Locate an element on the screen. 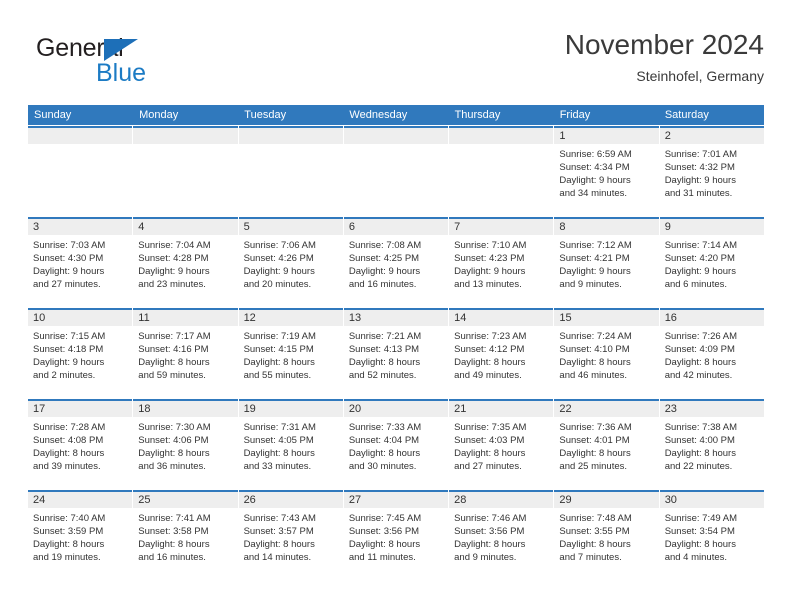  day-cell-empty is located at coordinates (185, 171).